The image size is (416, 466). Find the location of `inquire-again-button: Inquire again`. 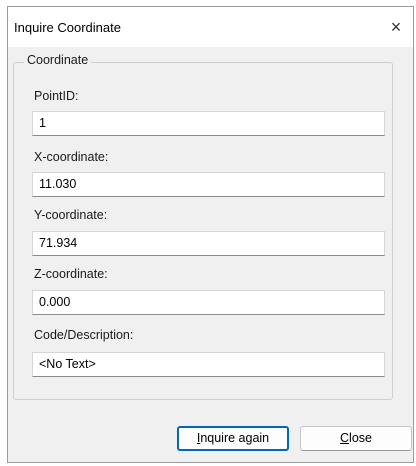

inquire-again-button: Inquire again is located at coordinates (233, 438).